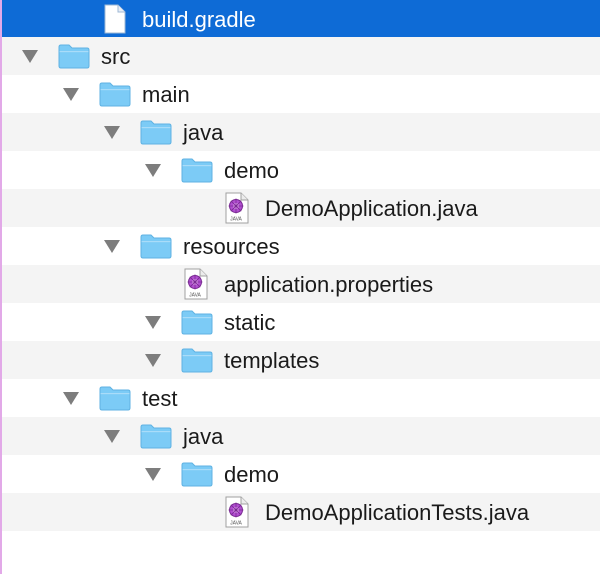 This screenshot has width=600, height=574. Describe the element at coordinates (116, 56) in the screenshot. I see `tree-item-label: src` at that location.